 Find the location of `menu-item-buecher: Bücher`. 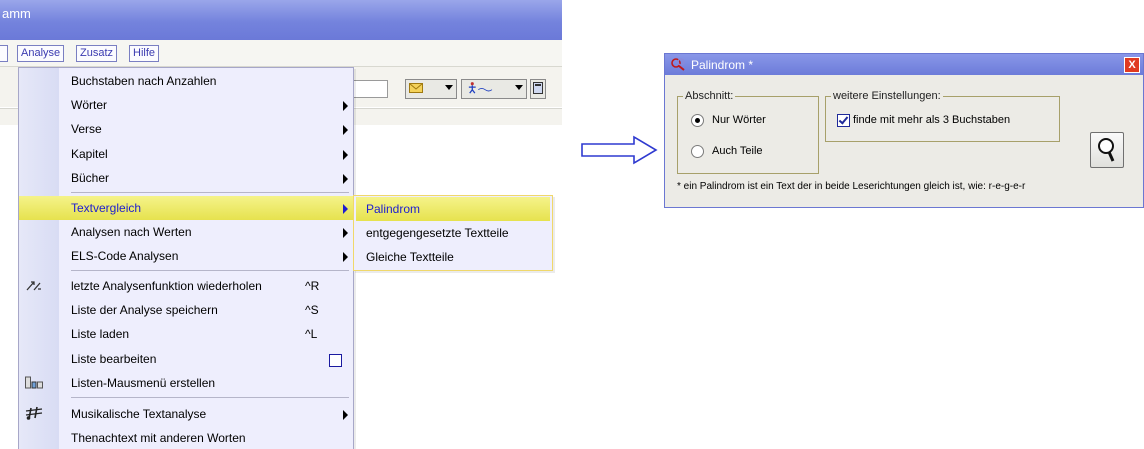

menu-item-buecher: Bücher is located at coordinates (186, 178).